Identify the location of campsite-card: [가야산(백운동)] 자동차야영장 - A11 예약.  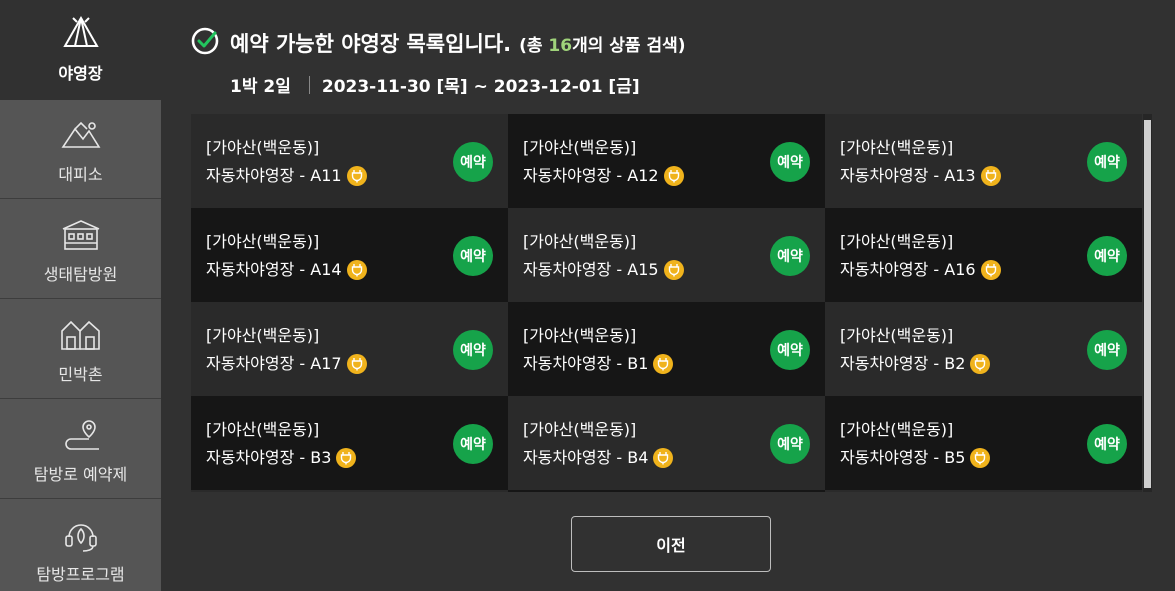
(349, 161).